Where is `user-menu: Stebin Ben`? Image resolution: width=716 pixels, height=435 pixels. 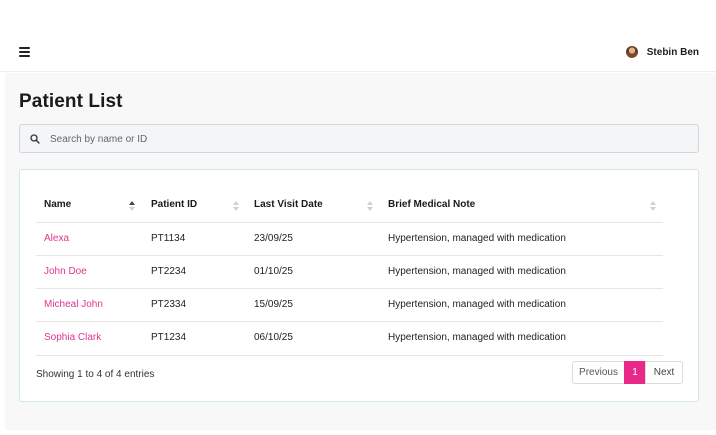
user-menu: Stebin Ben is located at coordinates (662, 52).